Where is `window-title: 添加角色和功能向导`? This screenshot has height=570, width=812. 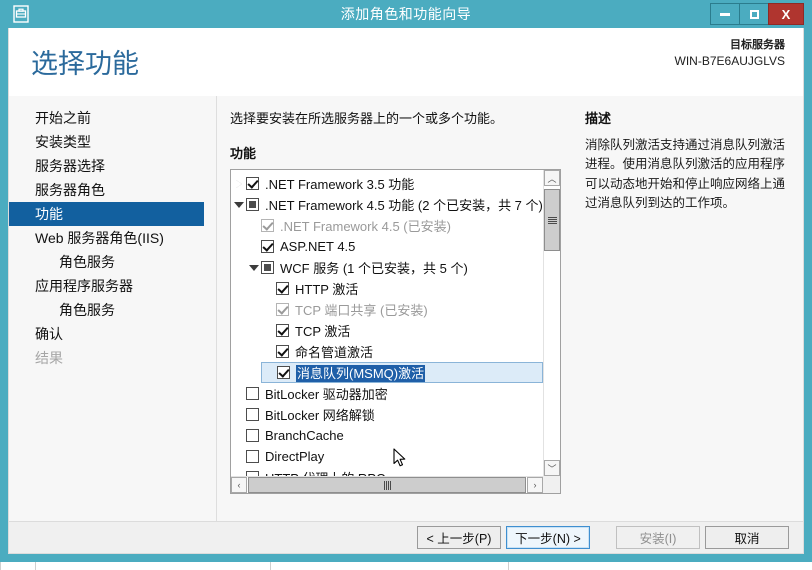 window-title: 添加角色和功能向导 is located at coordinates (406, 14).